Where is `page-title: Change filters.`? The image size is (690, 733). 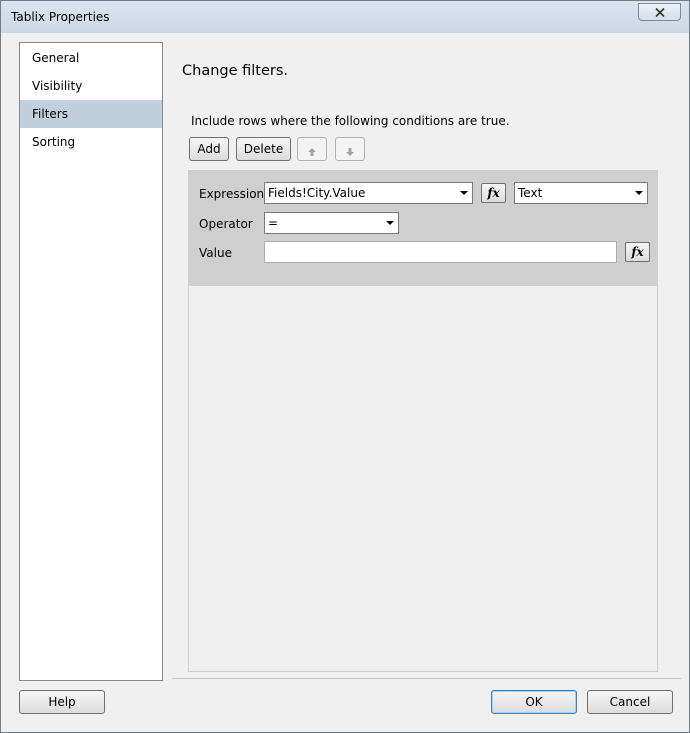
page-title: Change filters. is located at coordinates (235, 71).